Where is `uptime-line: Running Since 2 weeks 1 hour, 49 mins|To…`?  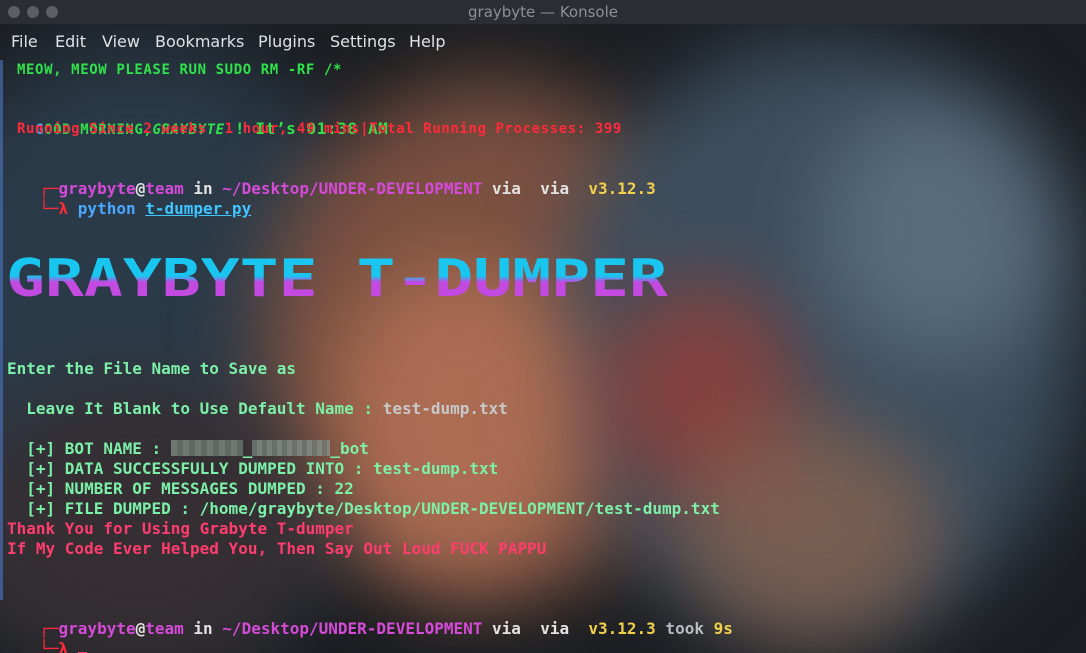
uptime-line: Running Since 2 weeks 1 hour, 49 mins|To… is located at coordinates (319, 129).